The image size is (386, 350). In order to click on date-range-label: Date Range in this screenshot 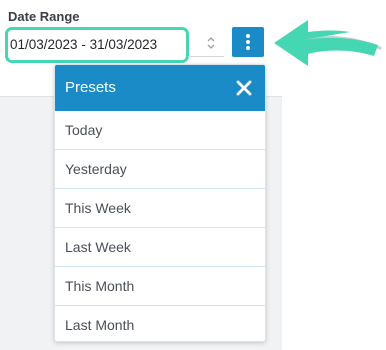, I will do `click(44, 16)`.